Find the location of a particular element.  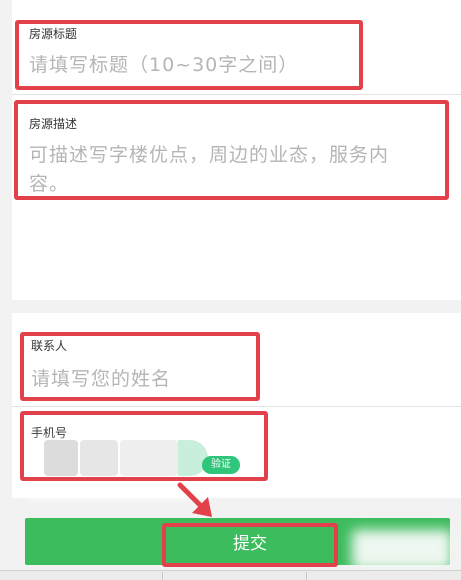

blurred-watermark is located at coordinates (402, 550).